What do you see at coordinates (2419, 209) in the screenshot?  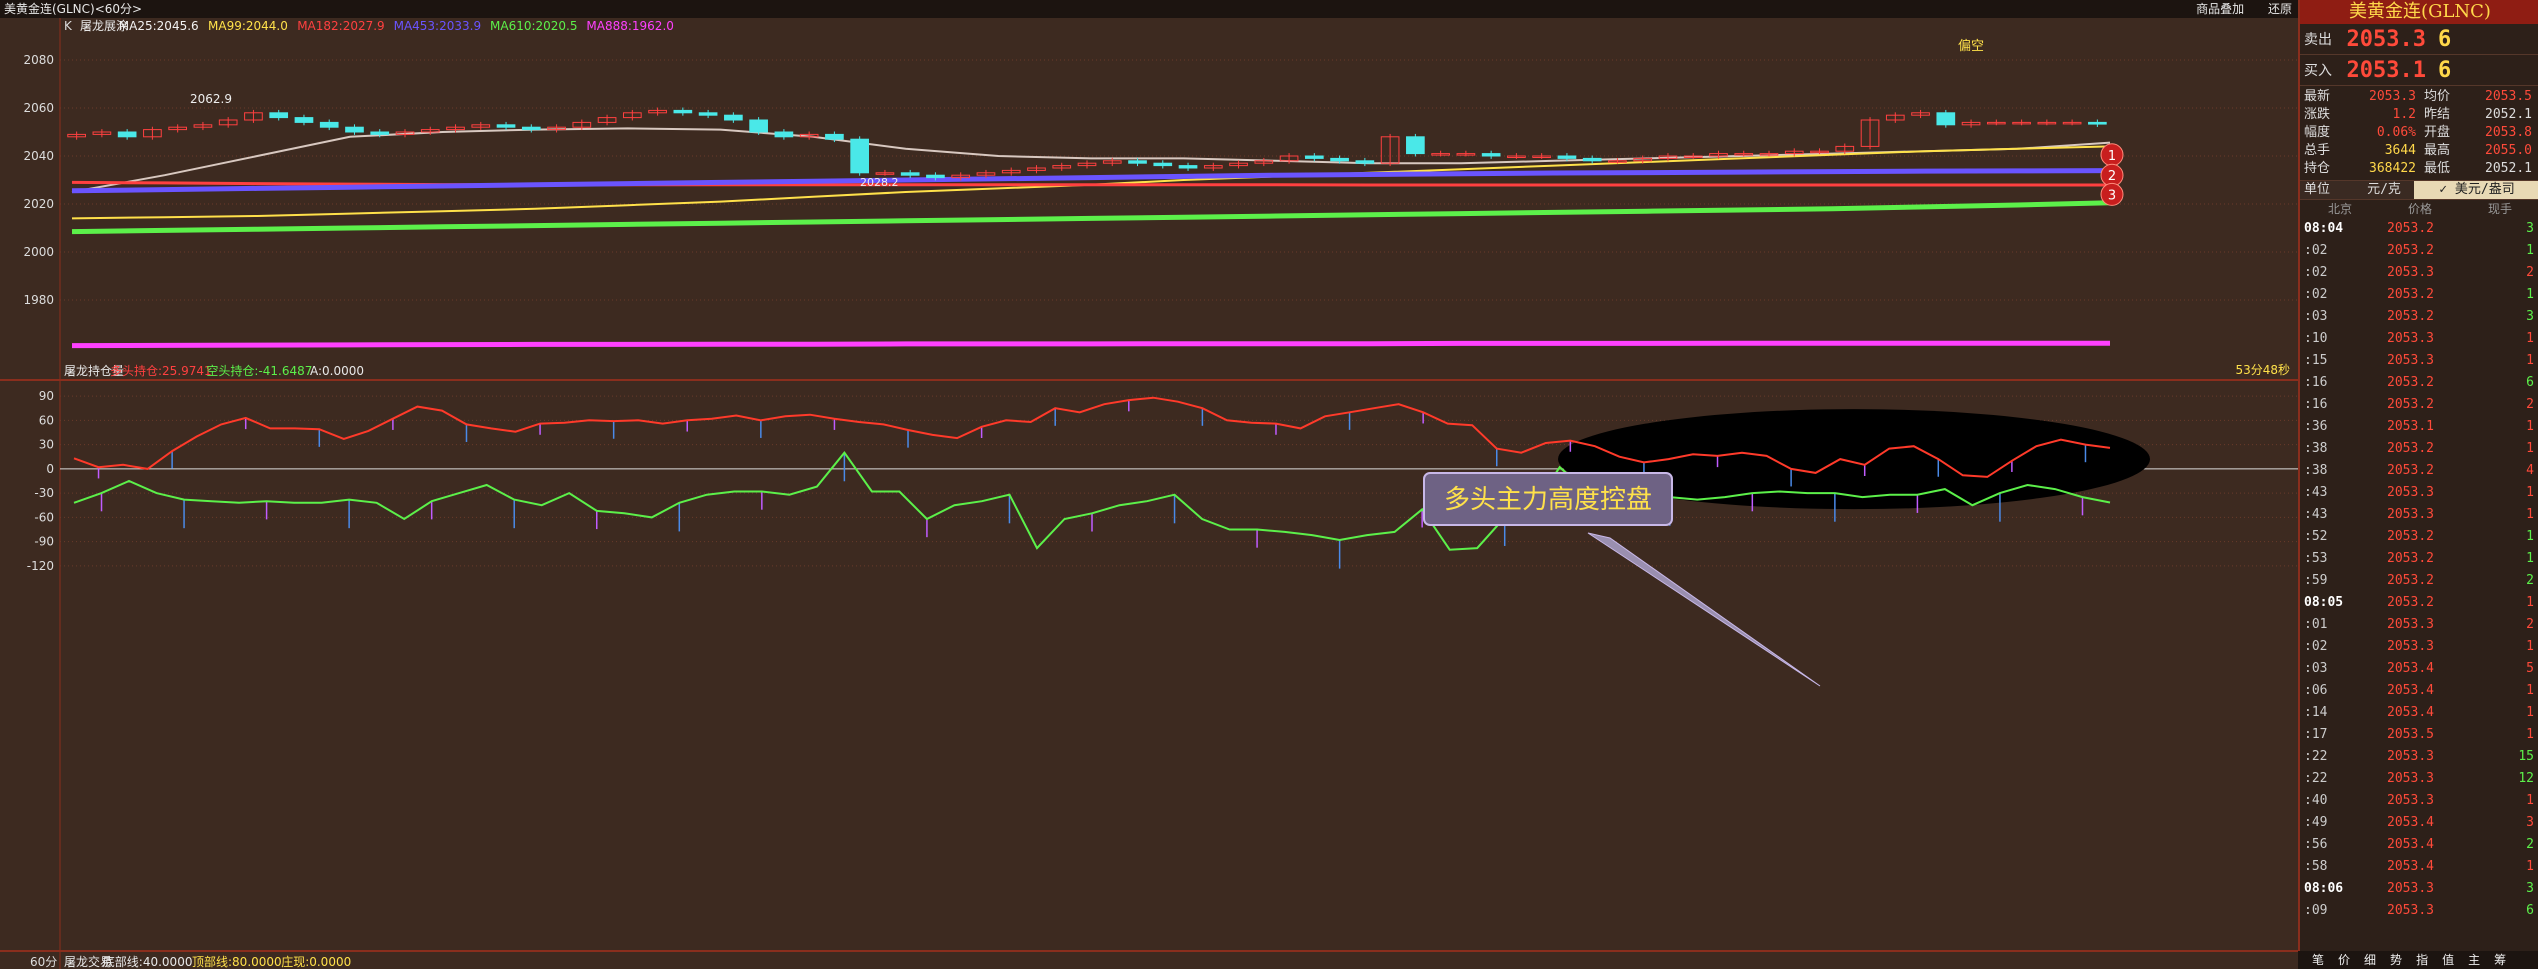 I see `tick-header-price: 价格` at bounding box center [2419, 209].